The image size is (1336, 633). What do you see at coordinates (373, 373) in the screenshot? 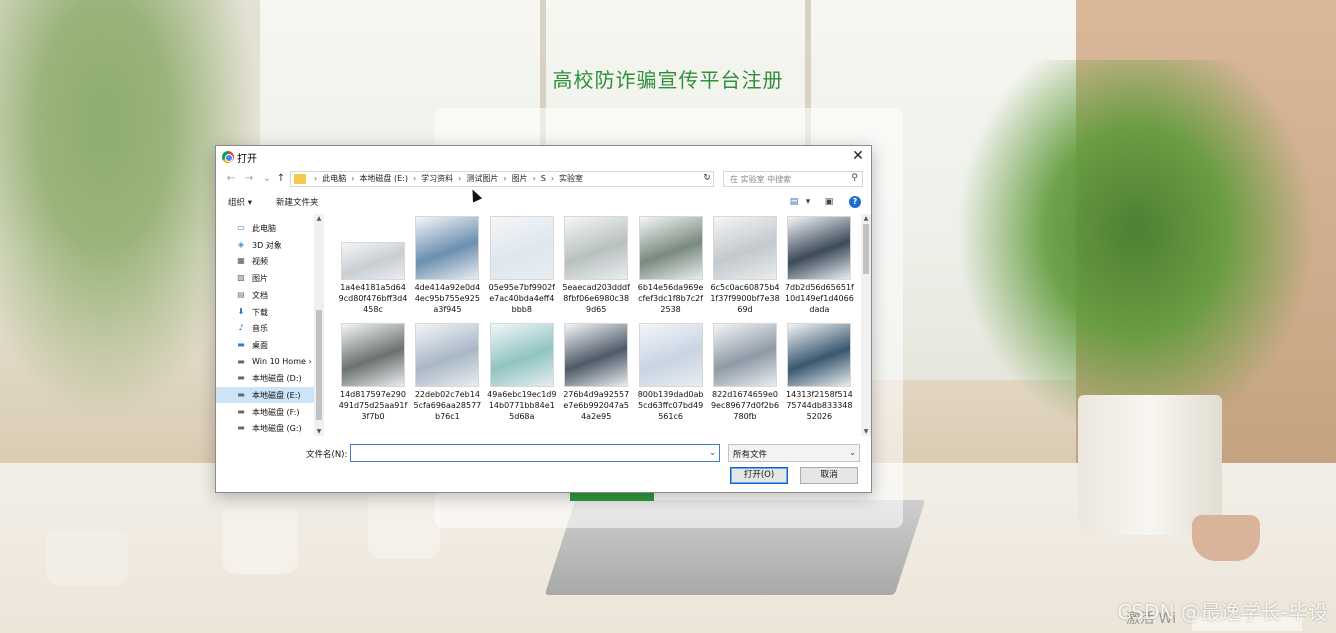
I see `file-item: 14d817597e290491d75d25aa91f3f7b0` at bounding box center [373, 373].